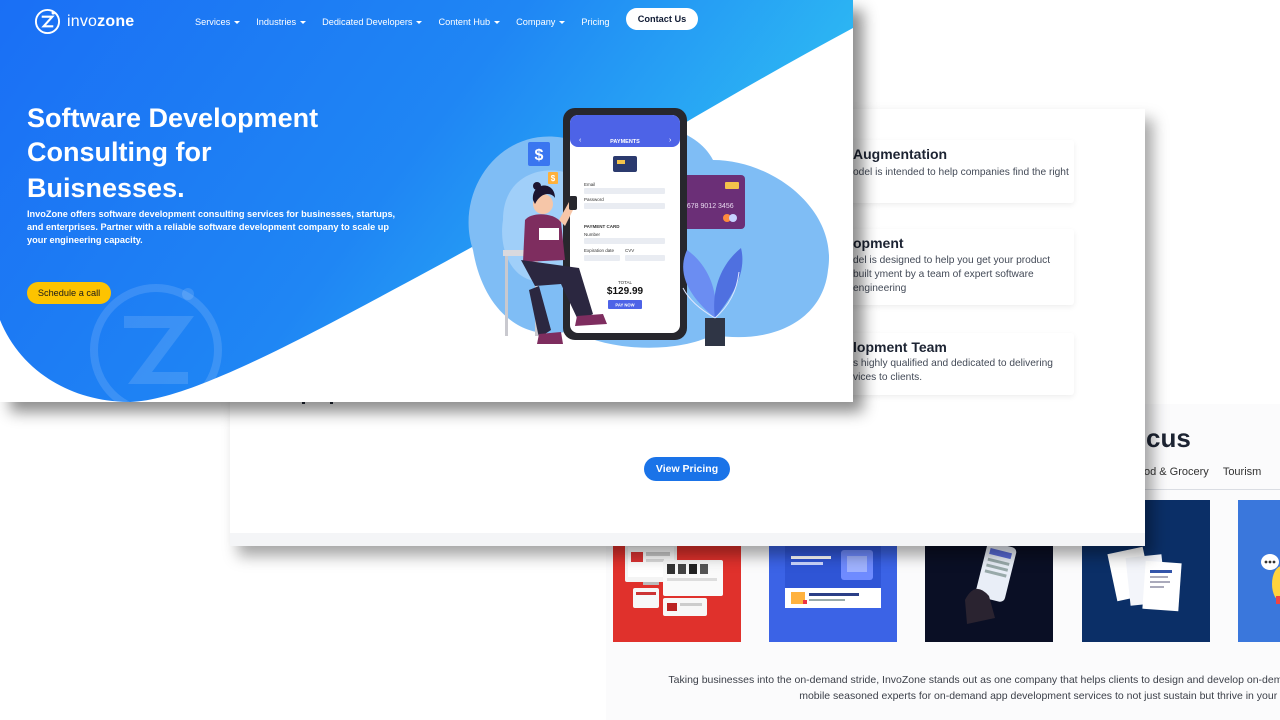  What do you see at coordinates (687, 539) in the screenshot?
I see `section-footer-strip` at bounding box center [687, 539].